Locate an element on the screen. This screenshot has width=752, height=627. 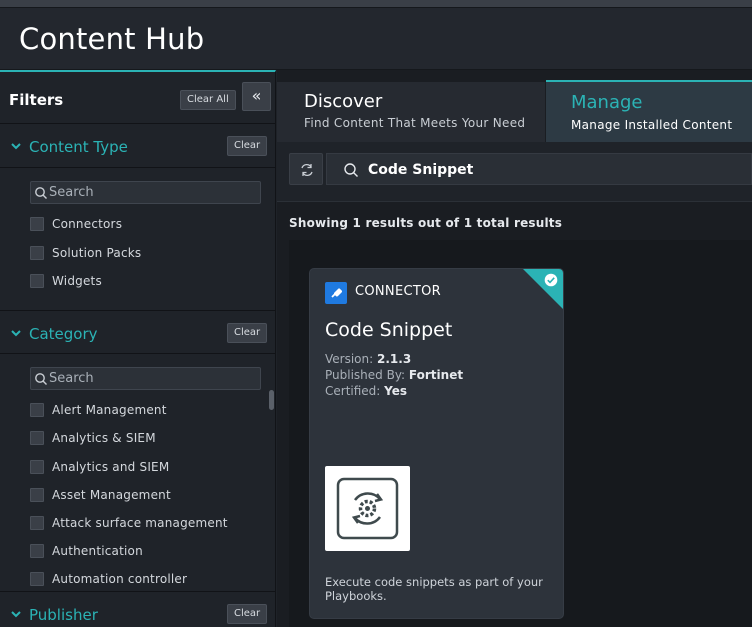
code-snippet-logo-icon is located at coordinates (367, 508).